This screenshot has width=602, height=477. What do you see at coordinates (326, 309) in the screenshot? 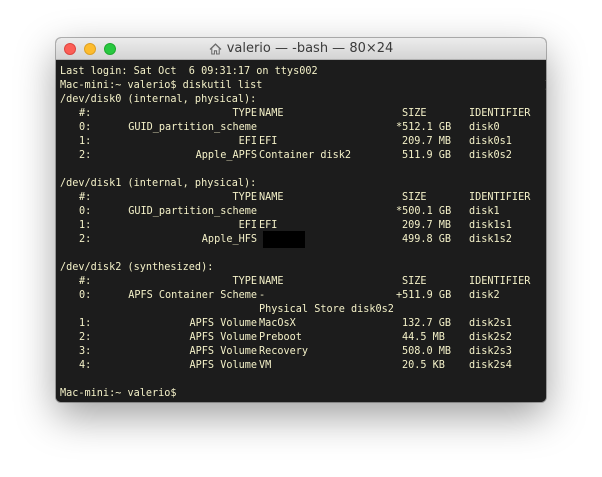
I see `partition-name: Physical Store disk0s2` at bounding box center [326, 309].